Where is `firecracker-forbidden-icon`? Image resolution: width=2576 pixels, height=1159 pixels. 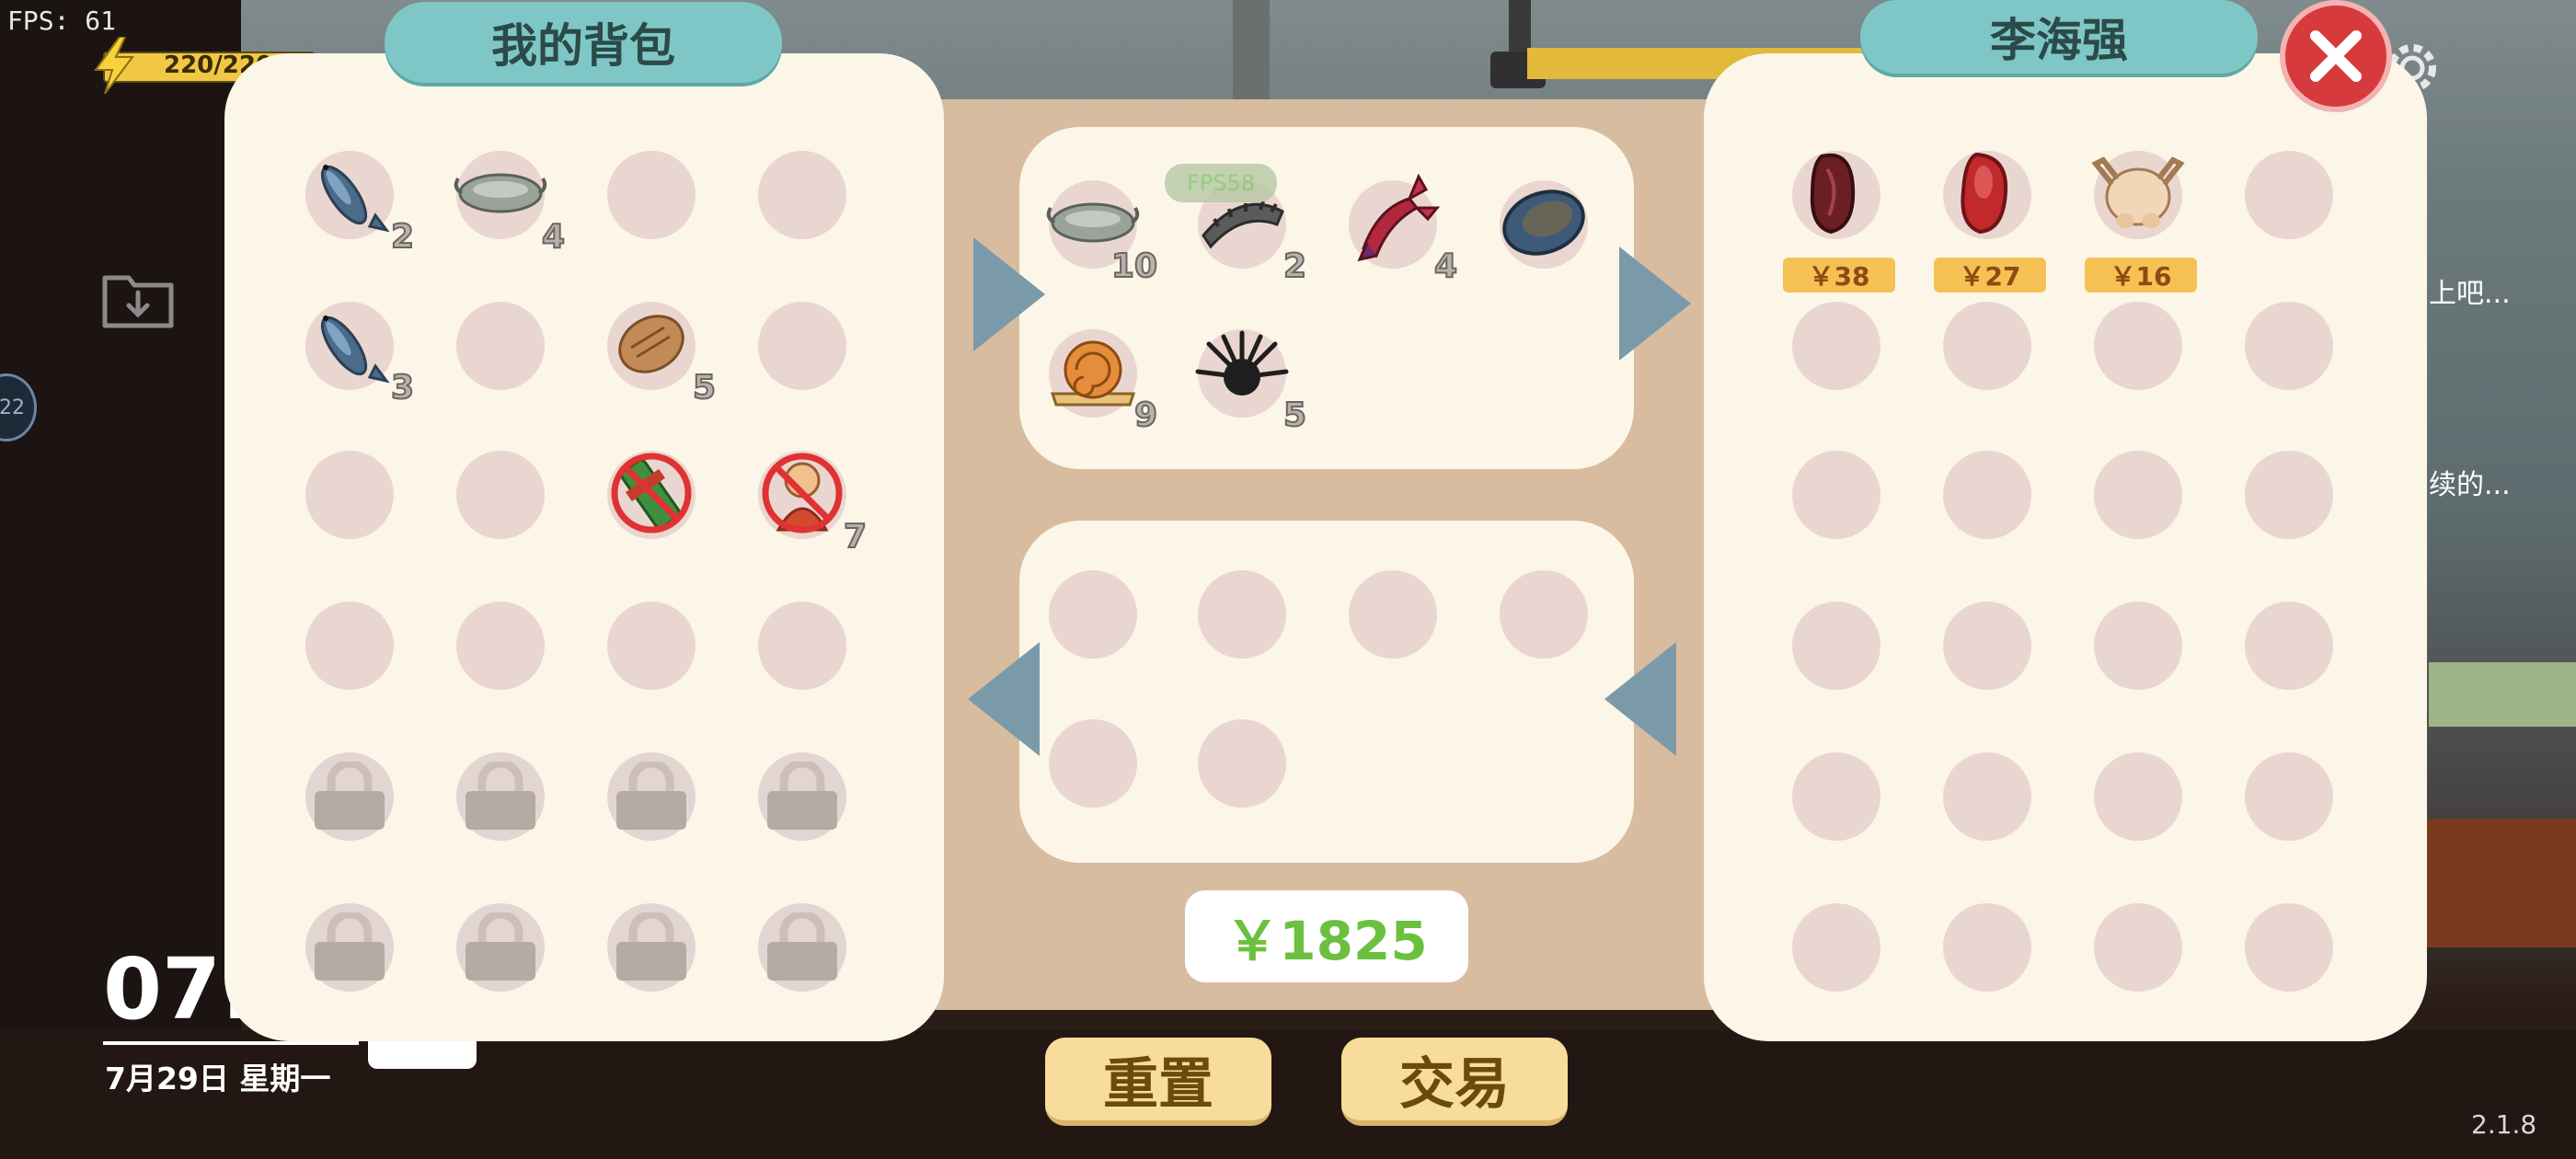 firecracker-forbidden-icon is located at coordinates (651, 493).